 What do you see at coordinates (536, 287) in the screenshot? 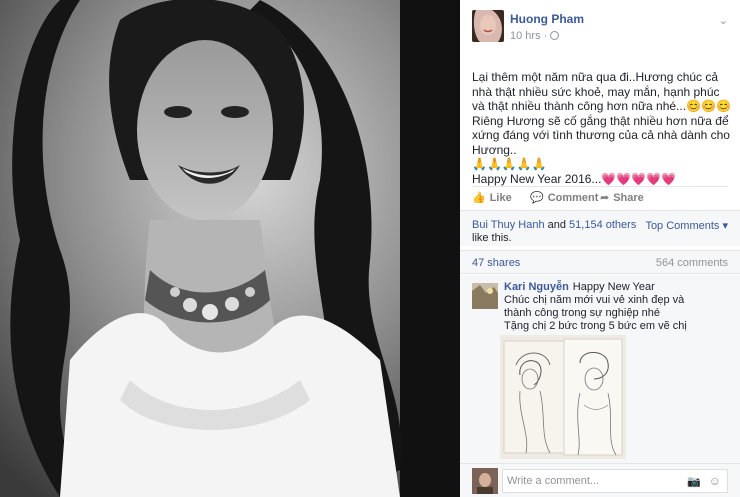
I see `commenter-name: Kari Nguyễn` at bounding box center [536, 287].